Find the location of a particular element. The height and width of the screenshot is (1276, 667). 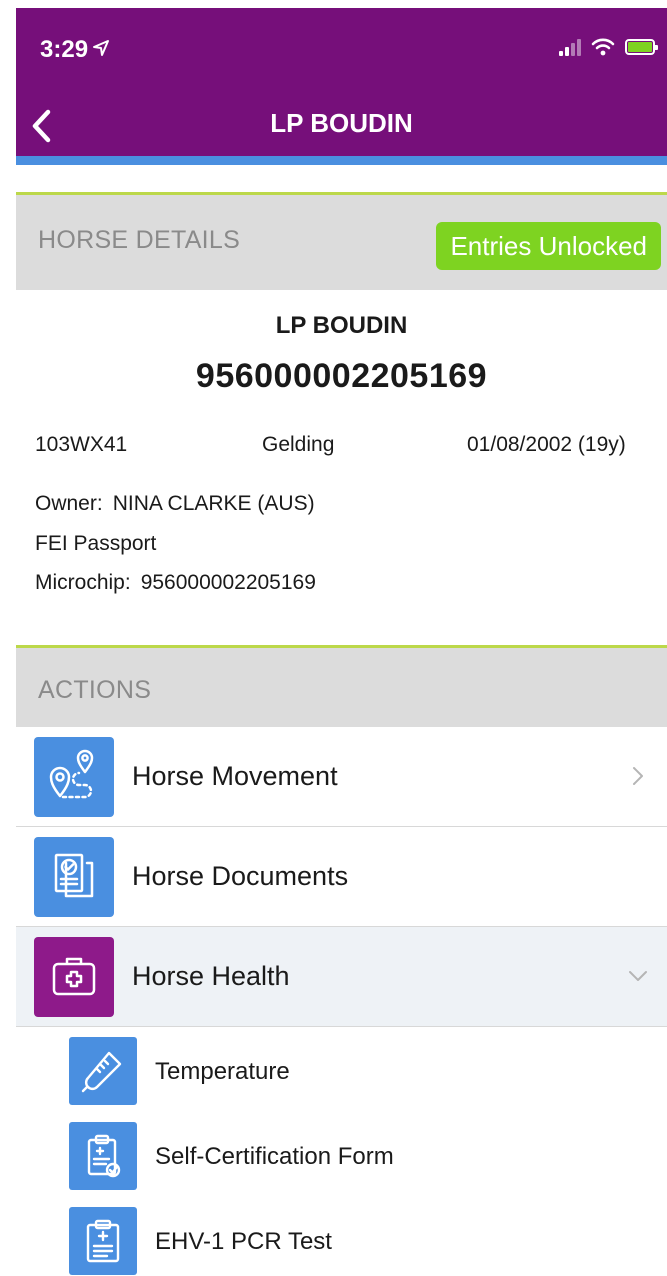

horse-movement-label: Horse Movement is located at coordinates (235, 776).